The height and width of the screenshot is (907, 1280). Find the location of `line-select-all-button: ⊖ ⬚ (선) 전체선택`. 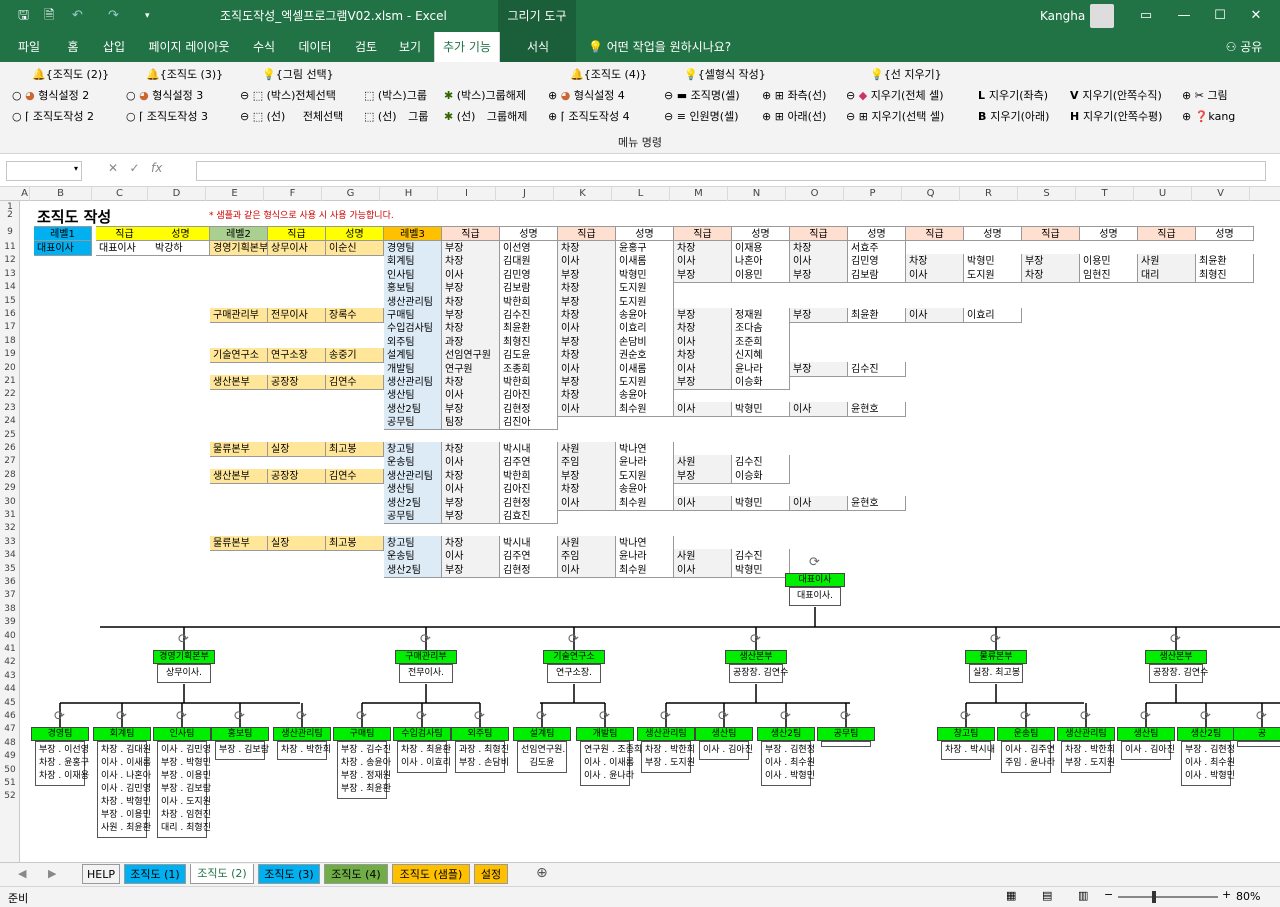

line-select-all-button: ⊖ ⬚ (선) 전체선택 is located at coordinates (291, 117).